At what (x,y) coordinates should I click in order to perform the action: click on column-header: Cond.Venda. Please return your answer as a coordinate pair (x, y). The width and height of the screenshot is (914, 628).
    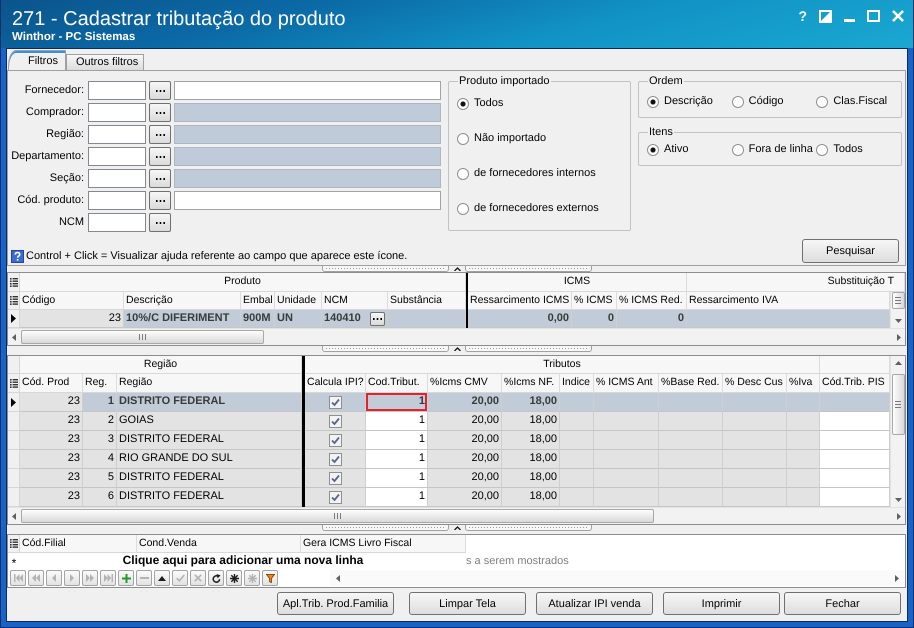
    Looking at the image, I should click on (219, 544).